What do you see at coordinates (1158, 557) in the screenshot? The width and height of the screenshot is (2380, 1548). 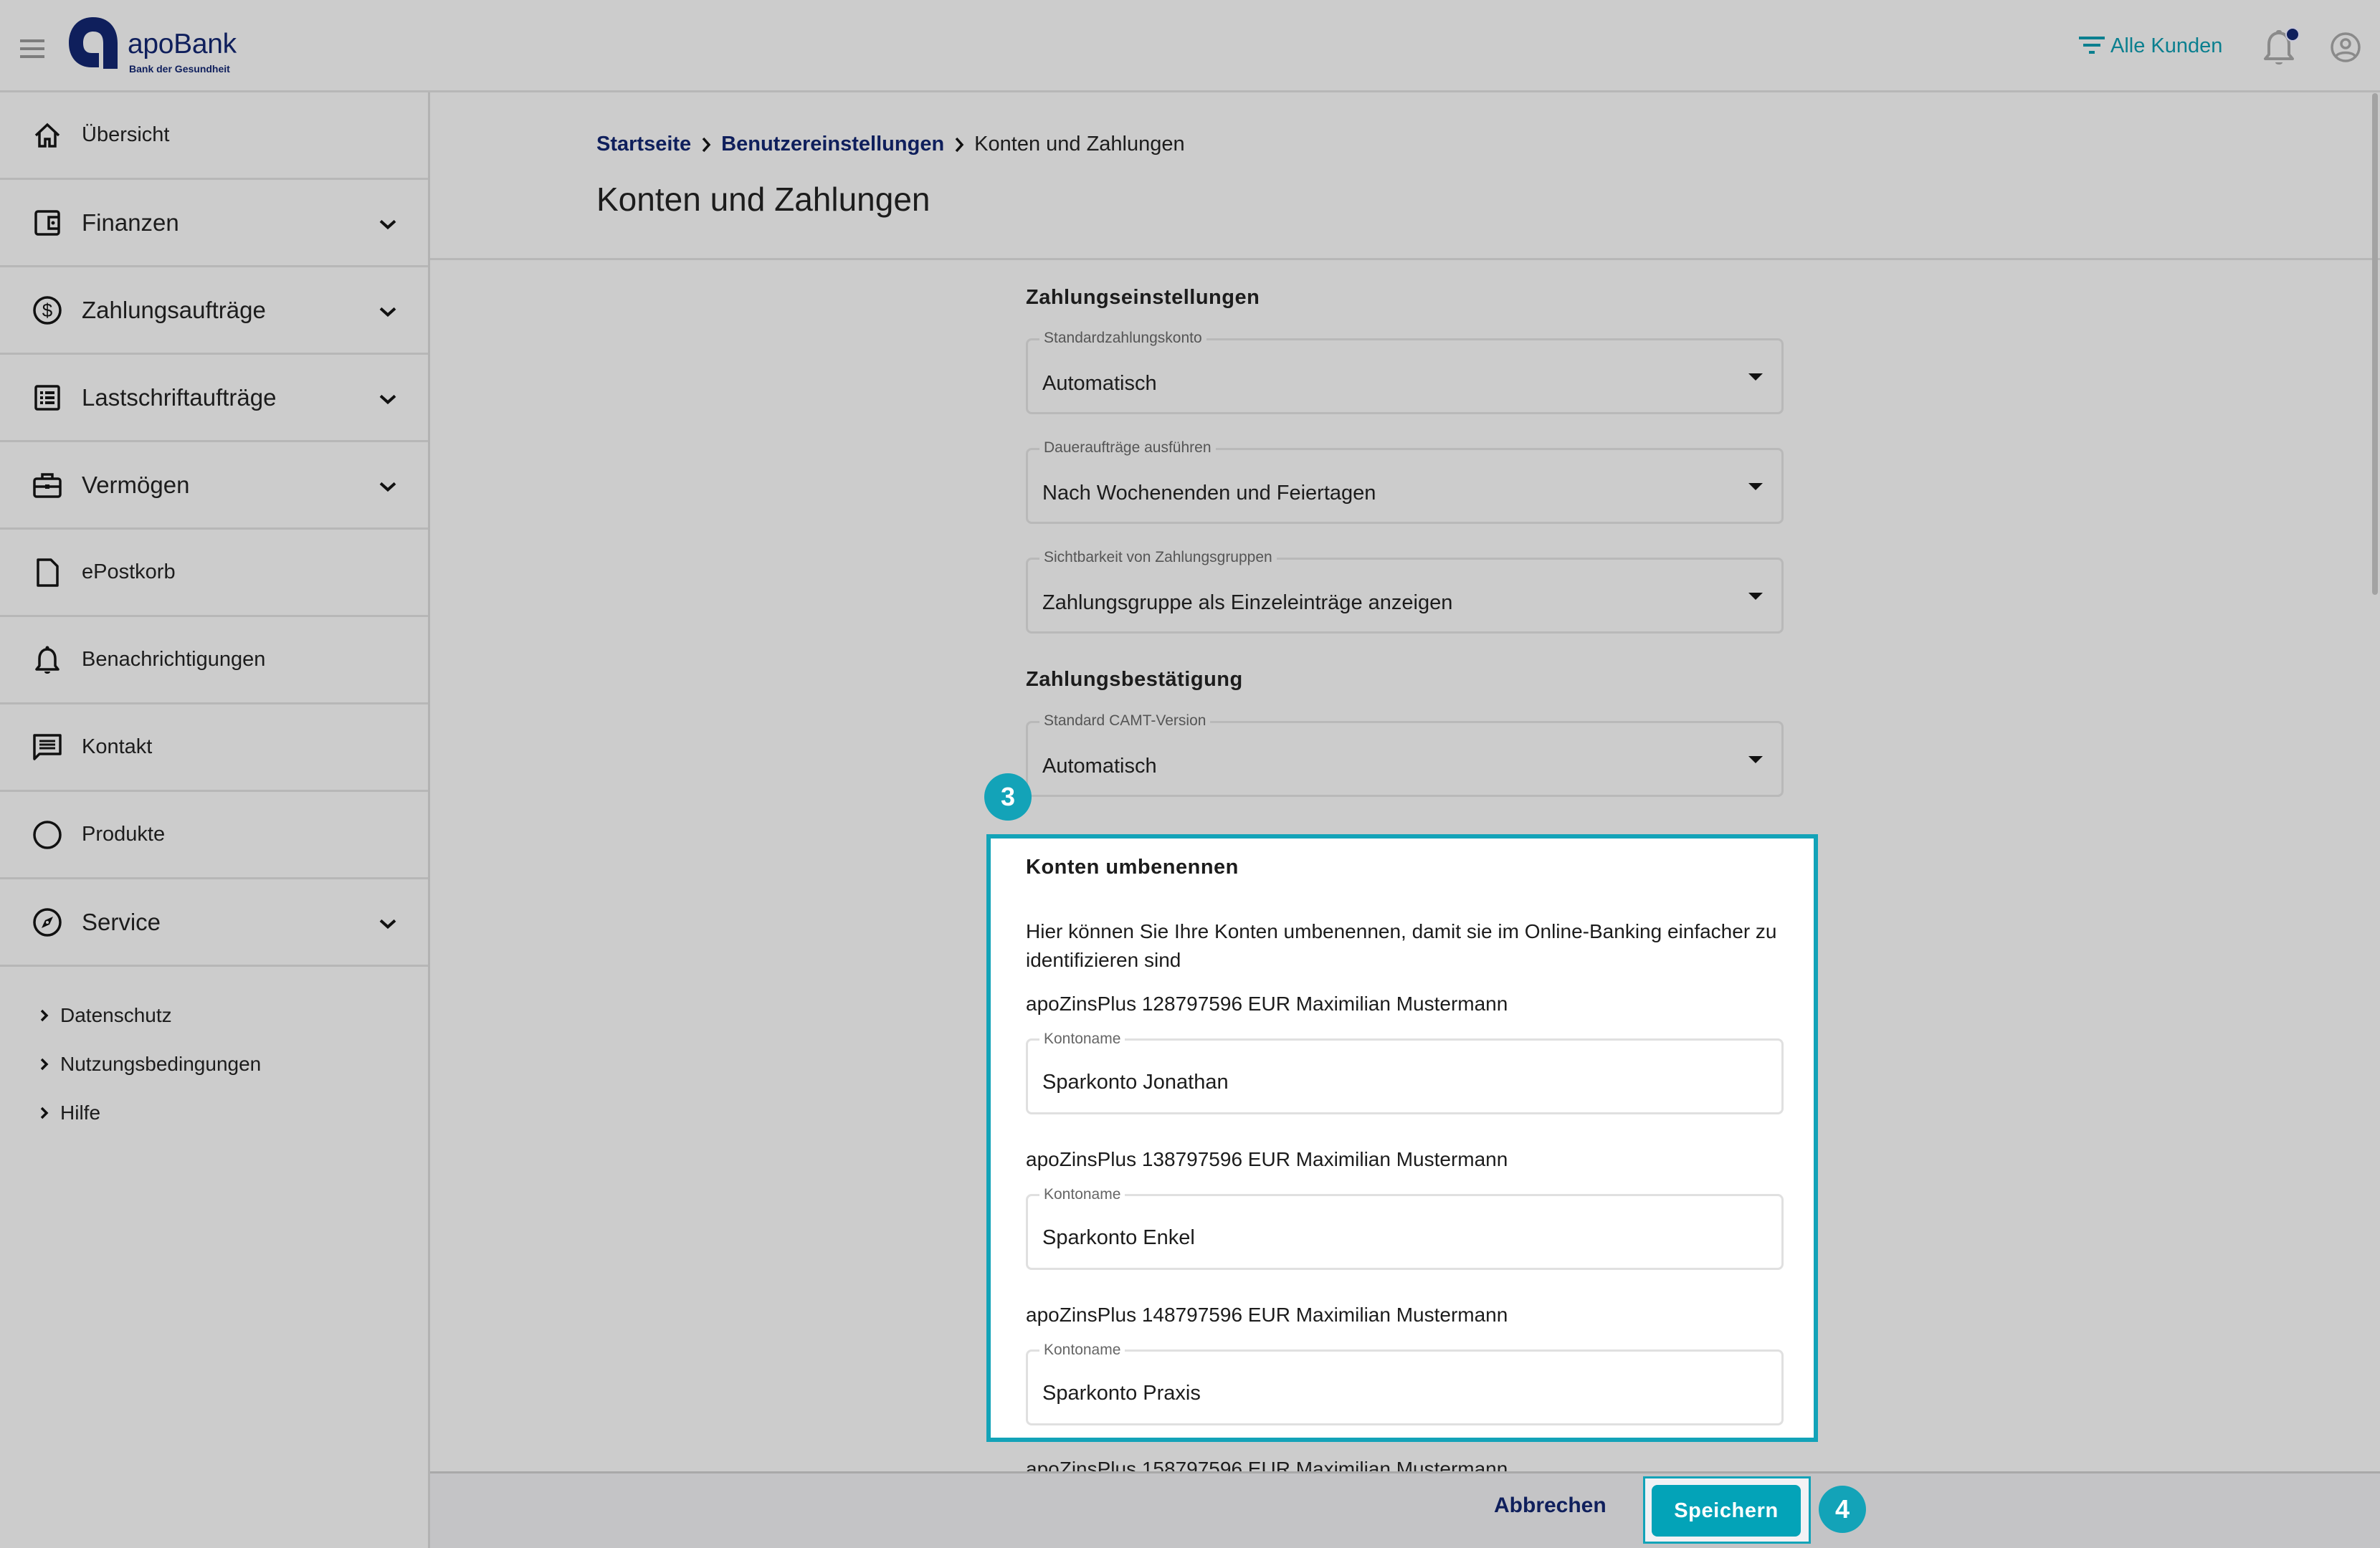 I see `field-label: Sichtbarkeit von Zahlungsgruppen` at bounding box center [1158, 557].